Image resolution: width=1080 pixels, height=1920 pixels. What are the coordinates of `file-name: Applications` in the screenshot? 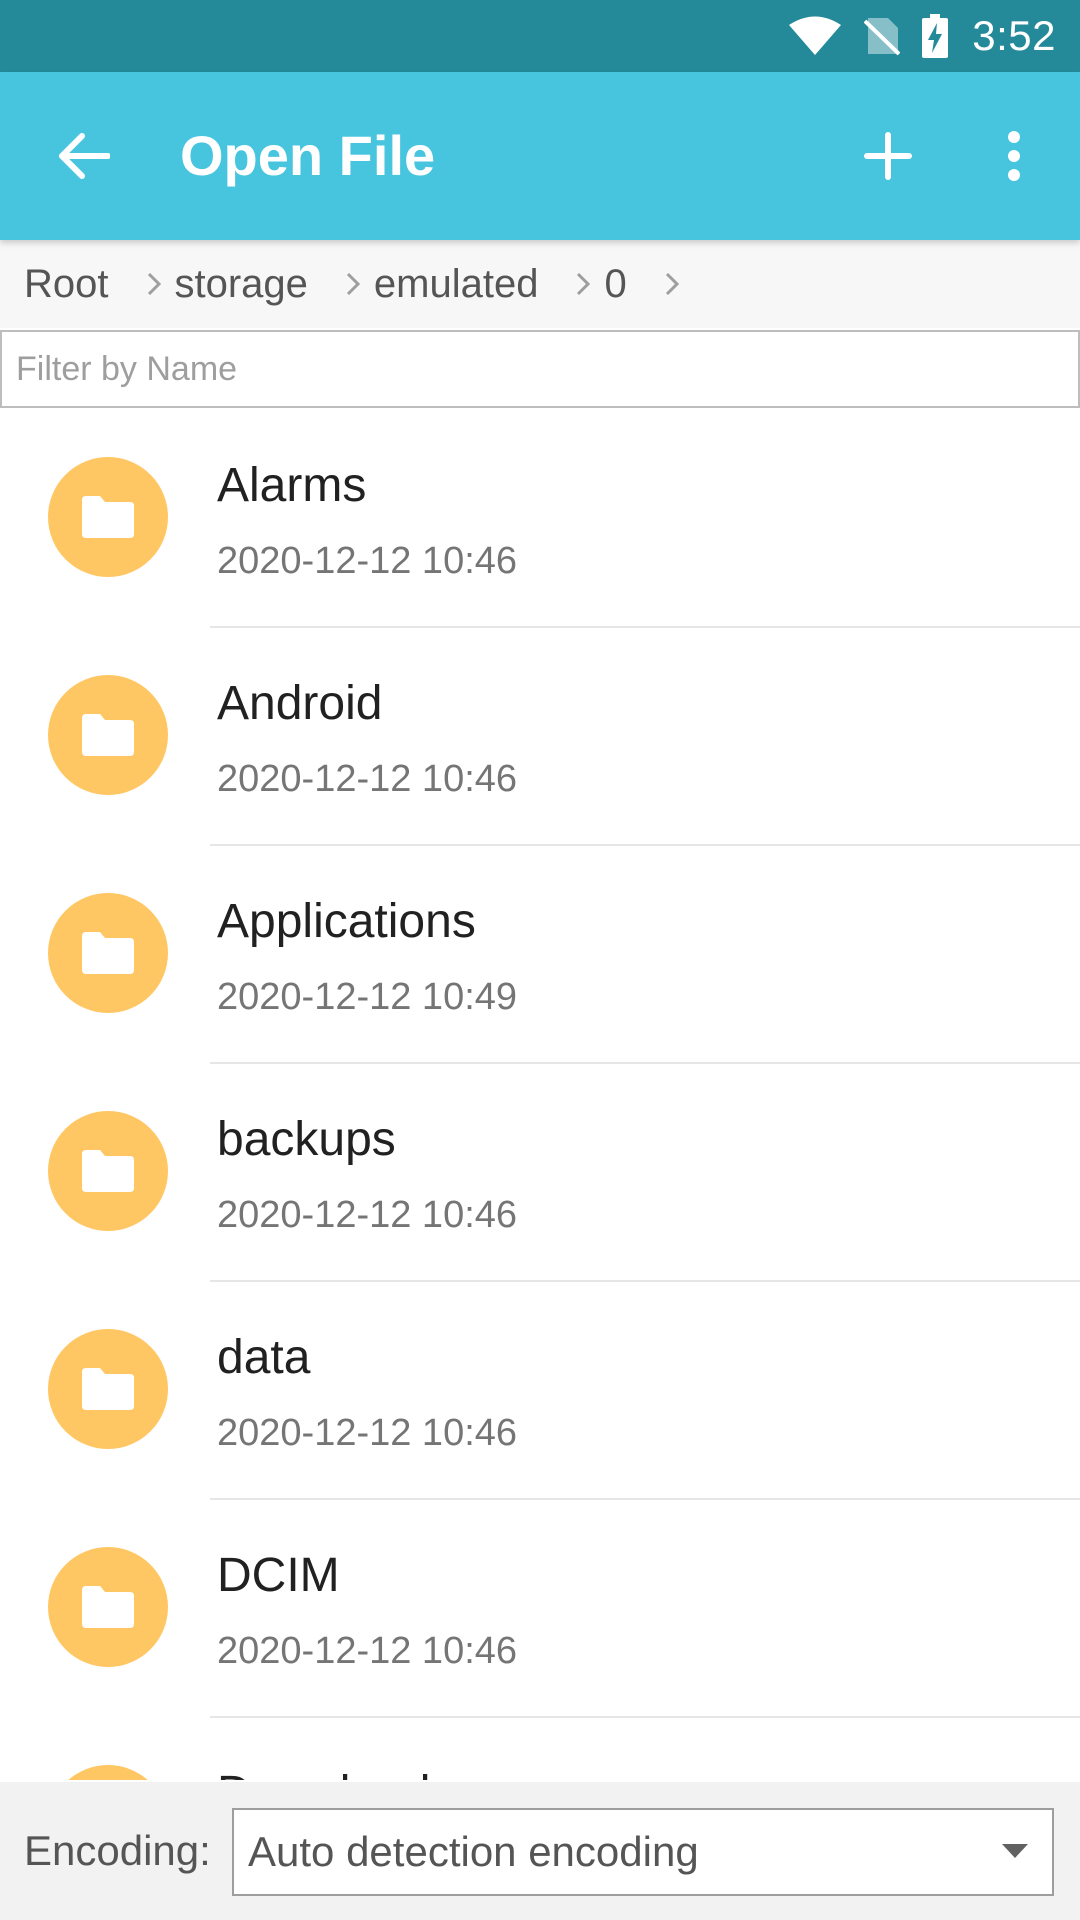 It's located at (346, 921).